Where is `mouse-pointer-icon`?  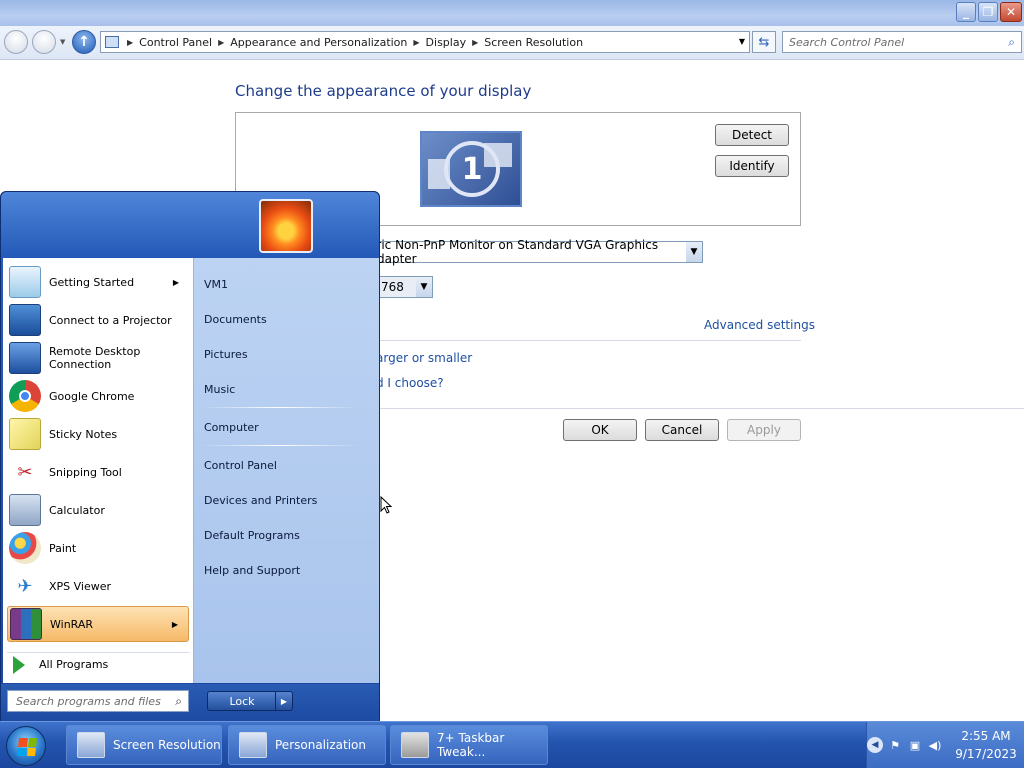
mouse-pointer-icon is located at coordinates (386, 505).